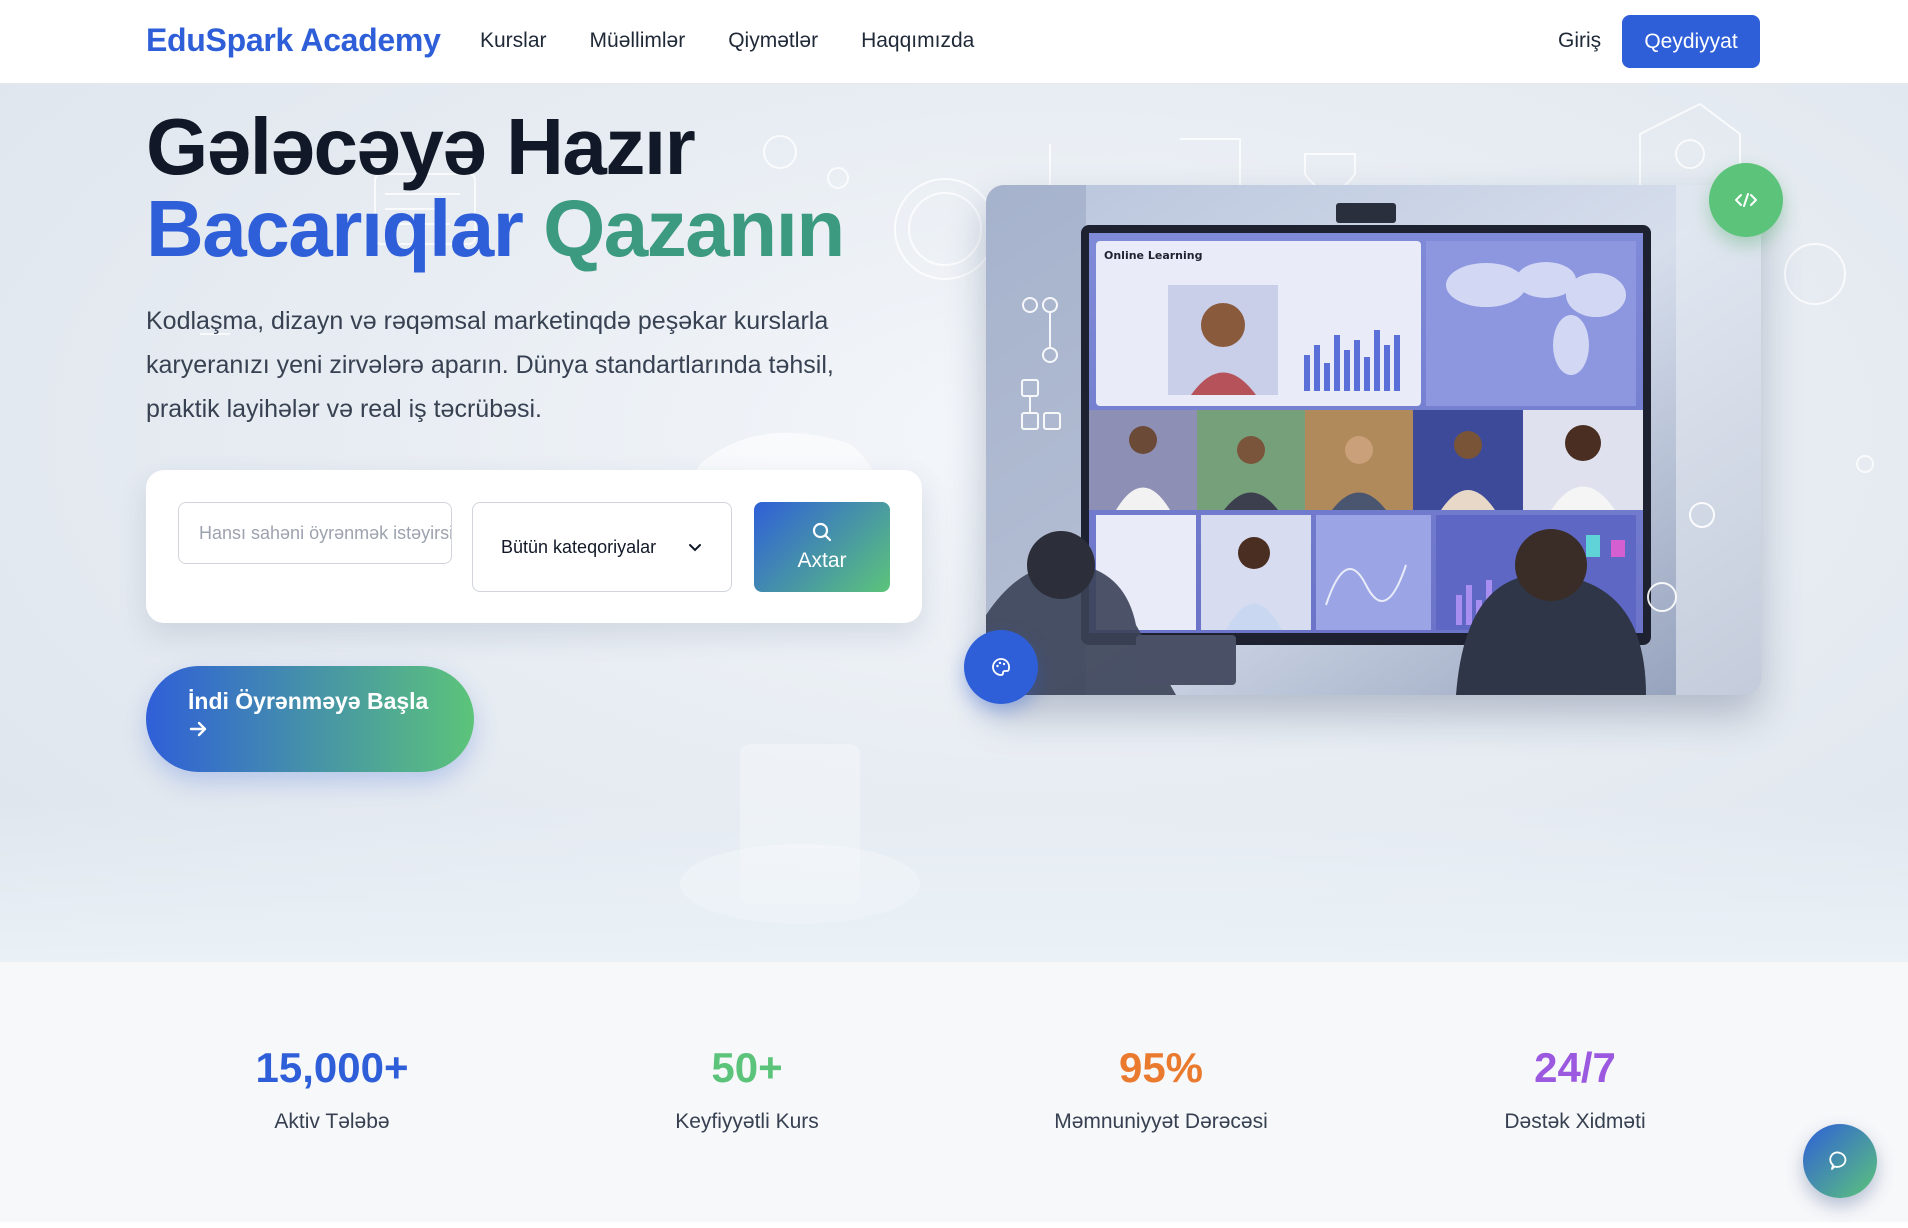 The width and height of the screenshot is (1908, 1228). I want to click on start-learning-button: İndi Öyrənməyə Başla, so click(310, 719).